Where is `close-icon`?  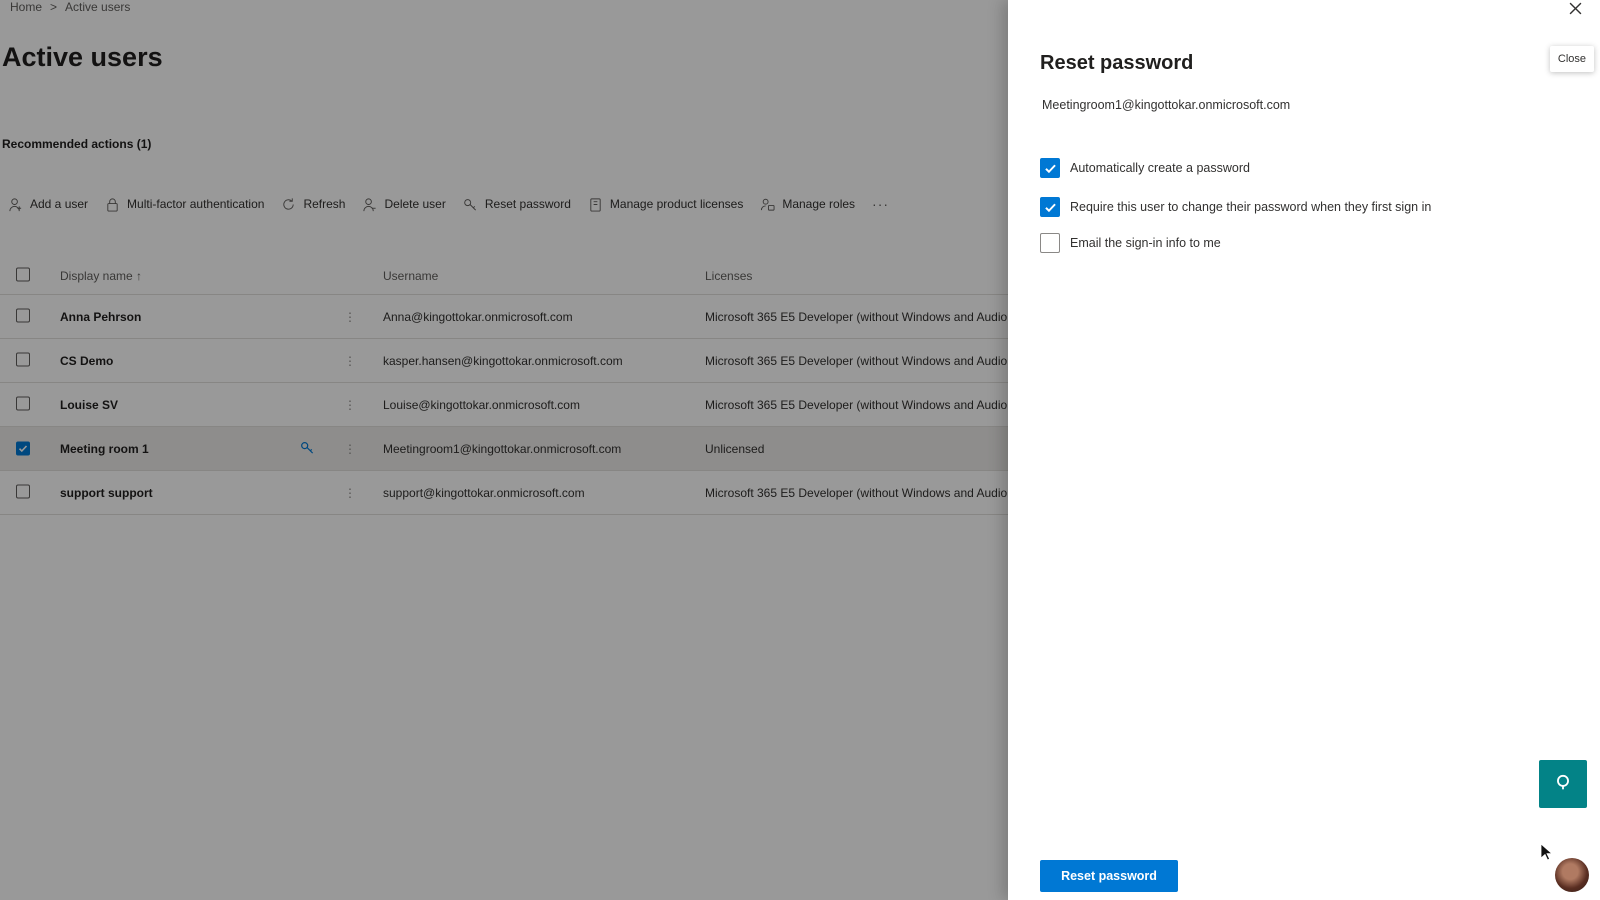 close-icon is located at coordinates (1575, 11).